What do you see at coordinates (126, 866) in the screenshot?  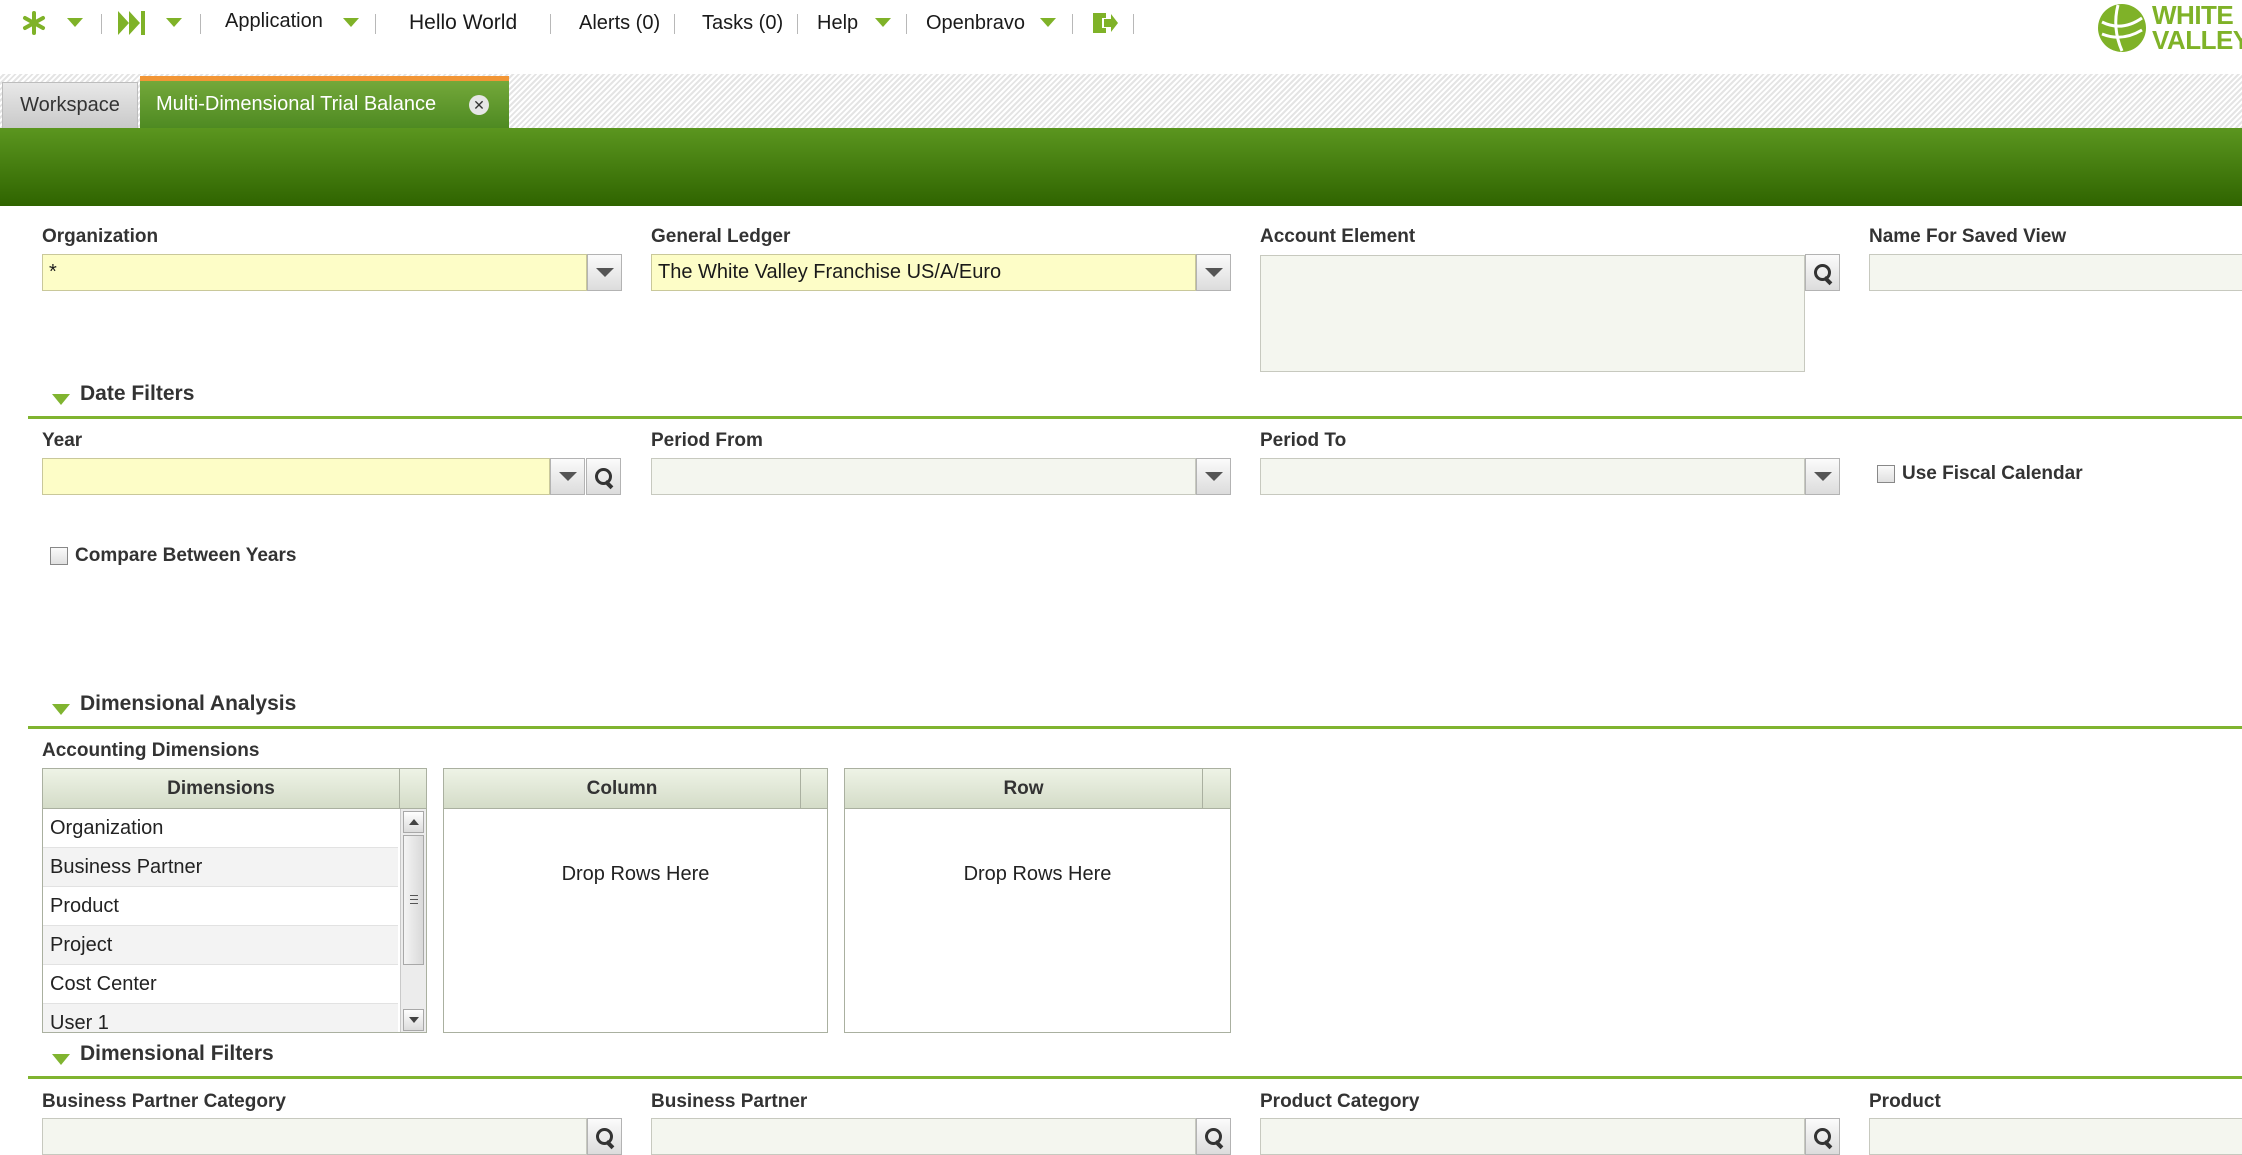 I see `dimension-label: Business Partner` at bounding box center [126, 866].